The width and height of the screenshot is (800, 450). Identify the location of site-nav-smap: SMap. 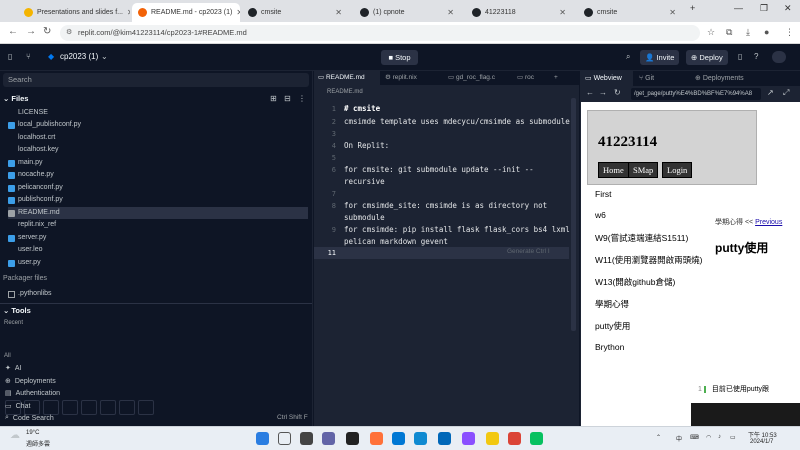
(643, 170).